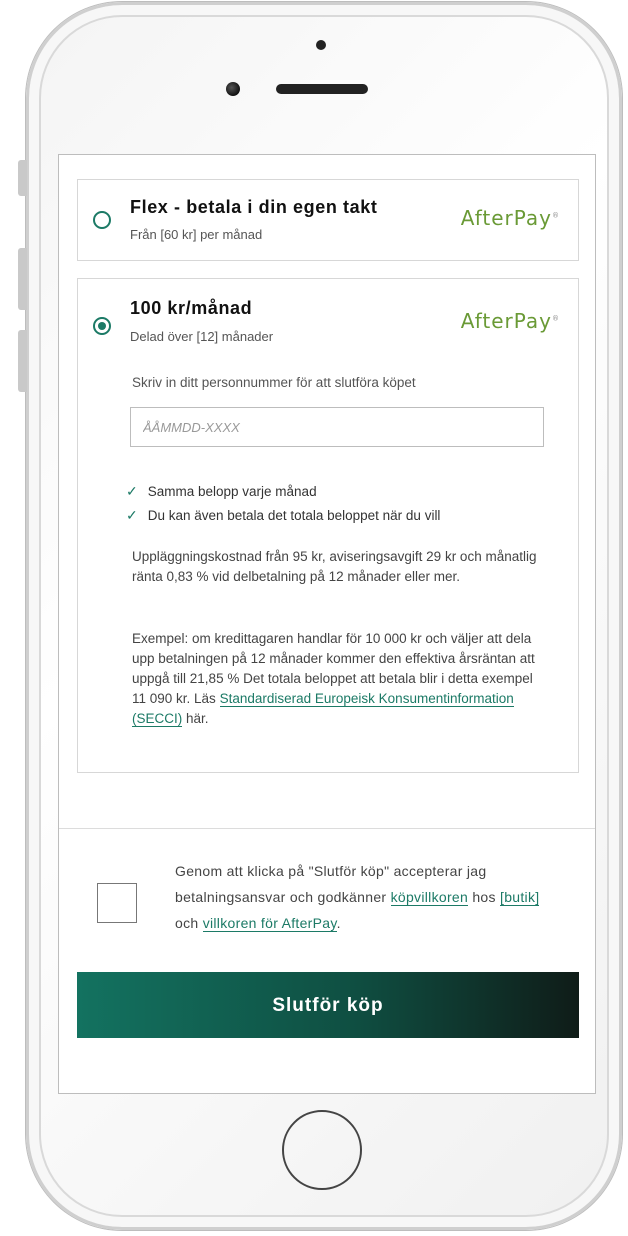  What do you see at coordinates (322, 1150) in the screenshot?
I see `home-button` at bounding box center [322, 1150].